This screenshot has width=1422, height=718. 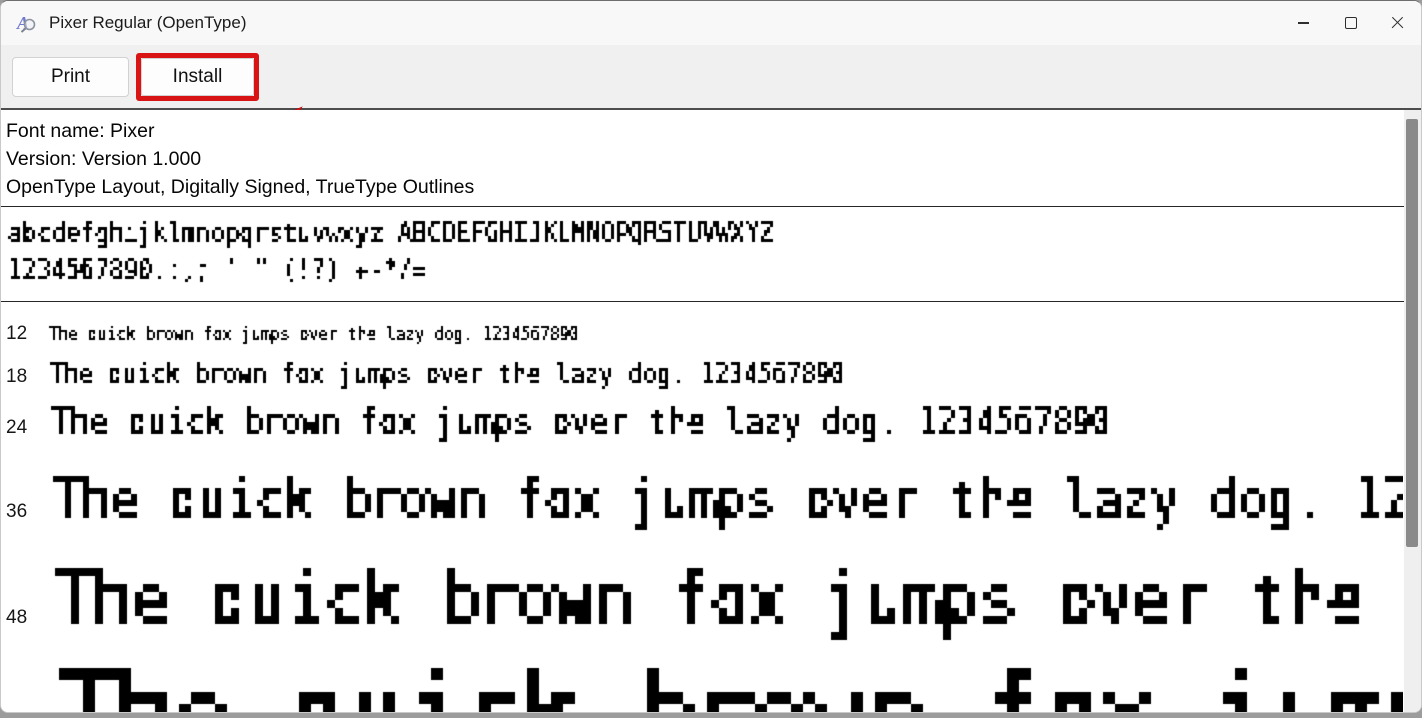 What do you see at coordinates (711, 324) in the screenshot?
I see `size-sample-row-12: 12` at bounding box center [711, 324].